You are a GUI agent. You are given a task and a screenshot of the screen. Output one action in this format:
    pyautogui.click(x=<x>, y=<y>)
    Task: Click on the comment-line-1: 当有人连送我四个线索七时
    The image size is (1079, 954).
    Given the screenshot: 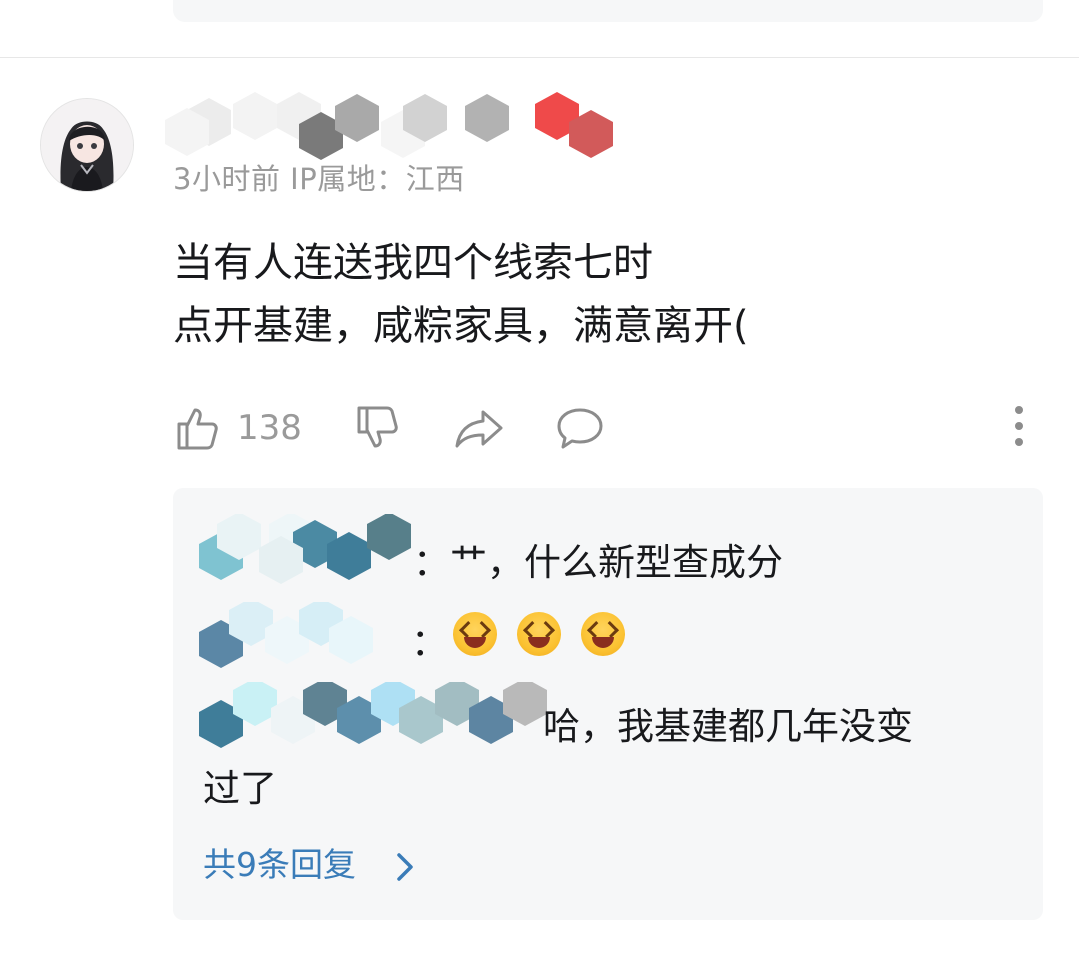 What is the action you would take?
    pyautogui.click(x=413, y=263)
    